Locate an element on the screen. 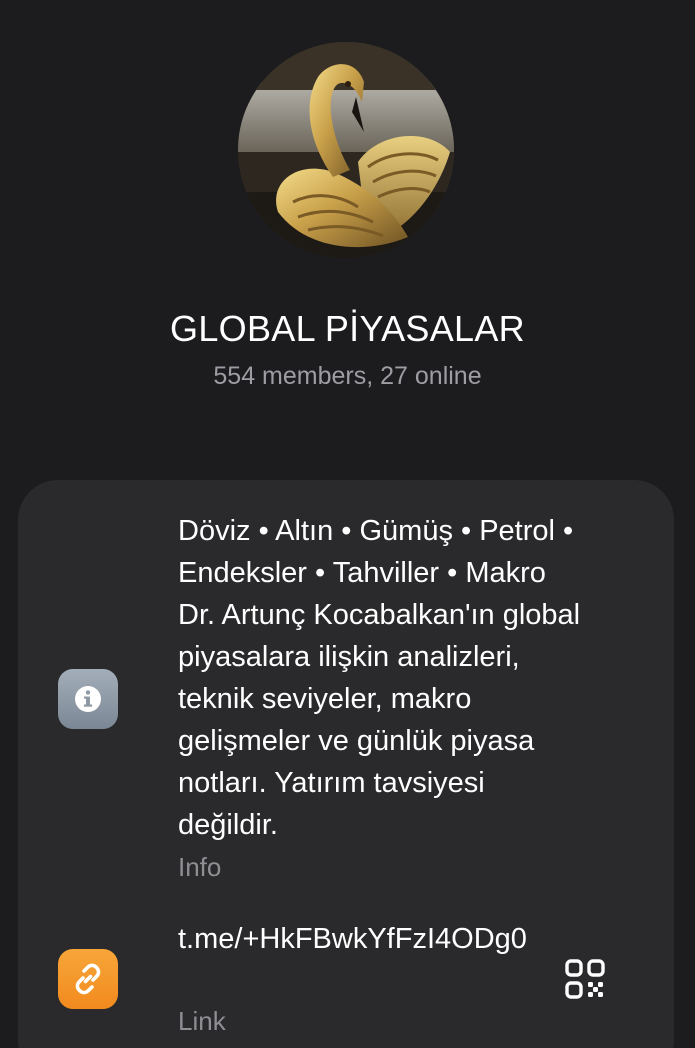 Image resolution: width=695 pixels, height=1048 pixels. info-icon is located at coordinates (88, 699).